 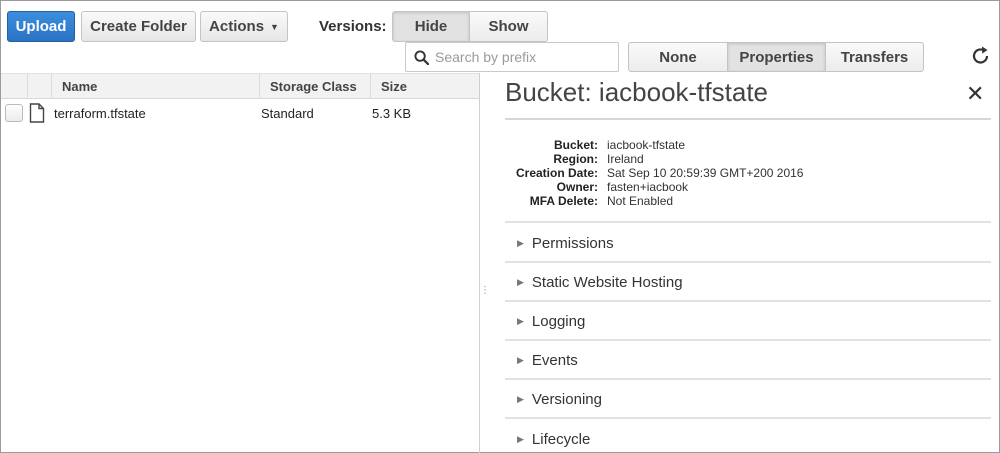 I want to click on refresh-icon, so click(x=981, y=56).